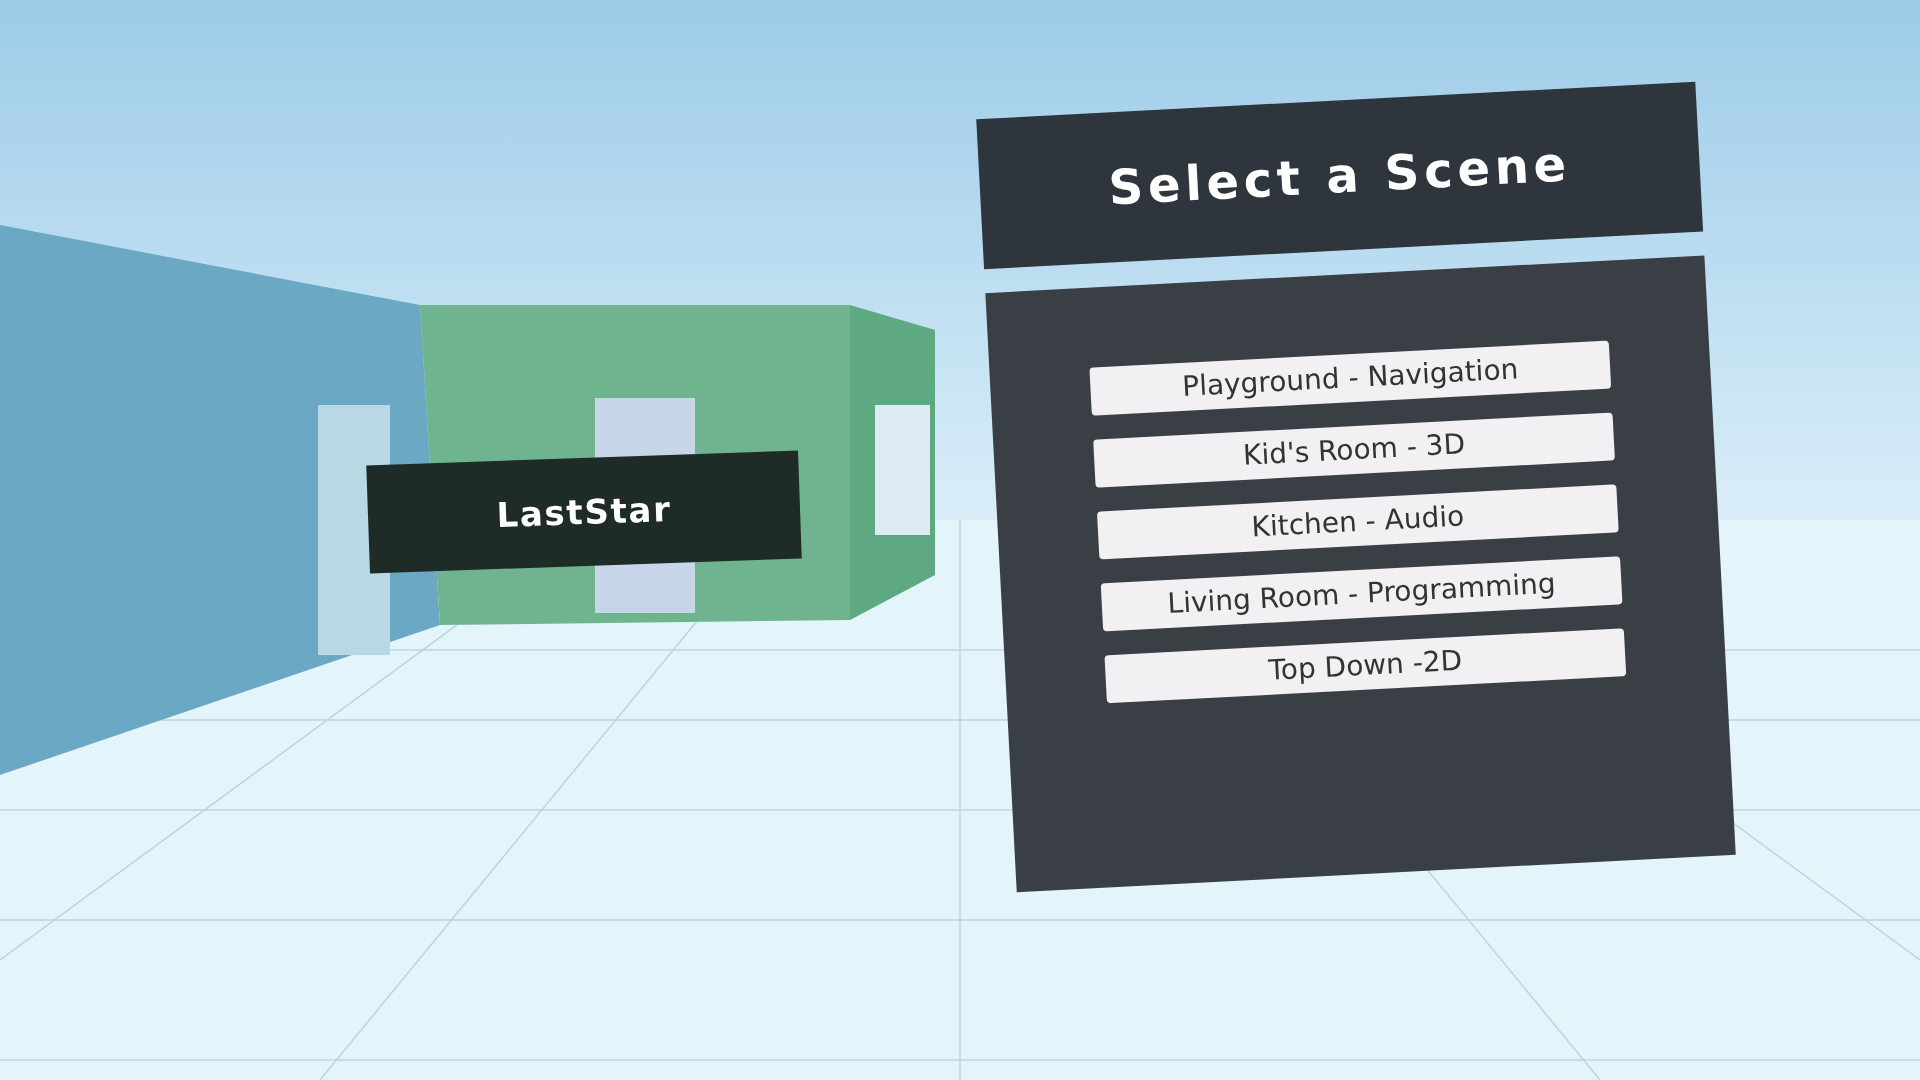 The image size is (1920, 1080). Describe the element at coordinates (1361, 594) in the screenshot. I see `scene-button: Living Room - Programming` at that location.